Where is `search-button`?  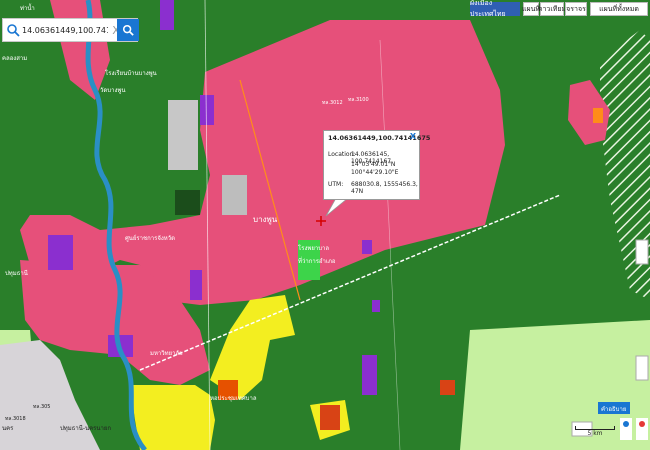
search-button is located at coordinates (128, 30).